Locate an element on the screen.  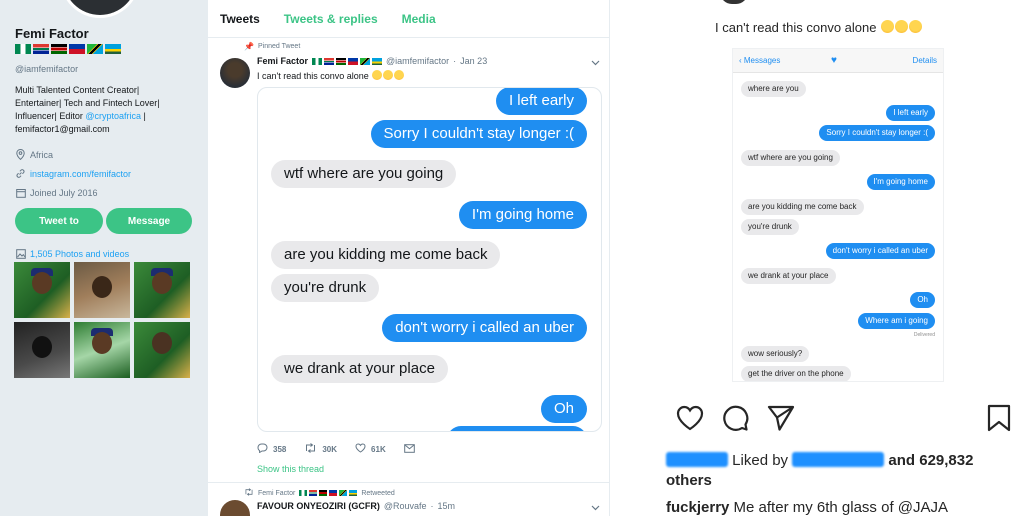
message-bubble-sent-partial is located at coordinates (517, 428).